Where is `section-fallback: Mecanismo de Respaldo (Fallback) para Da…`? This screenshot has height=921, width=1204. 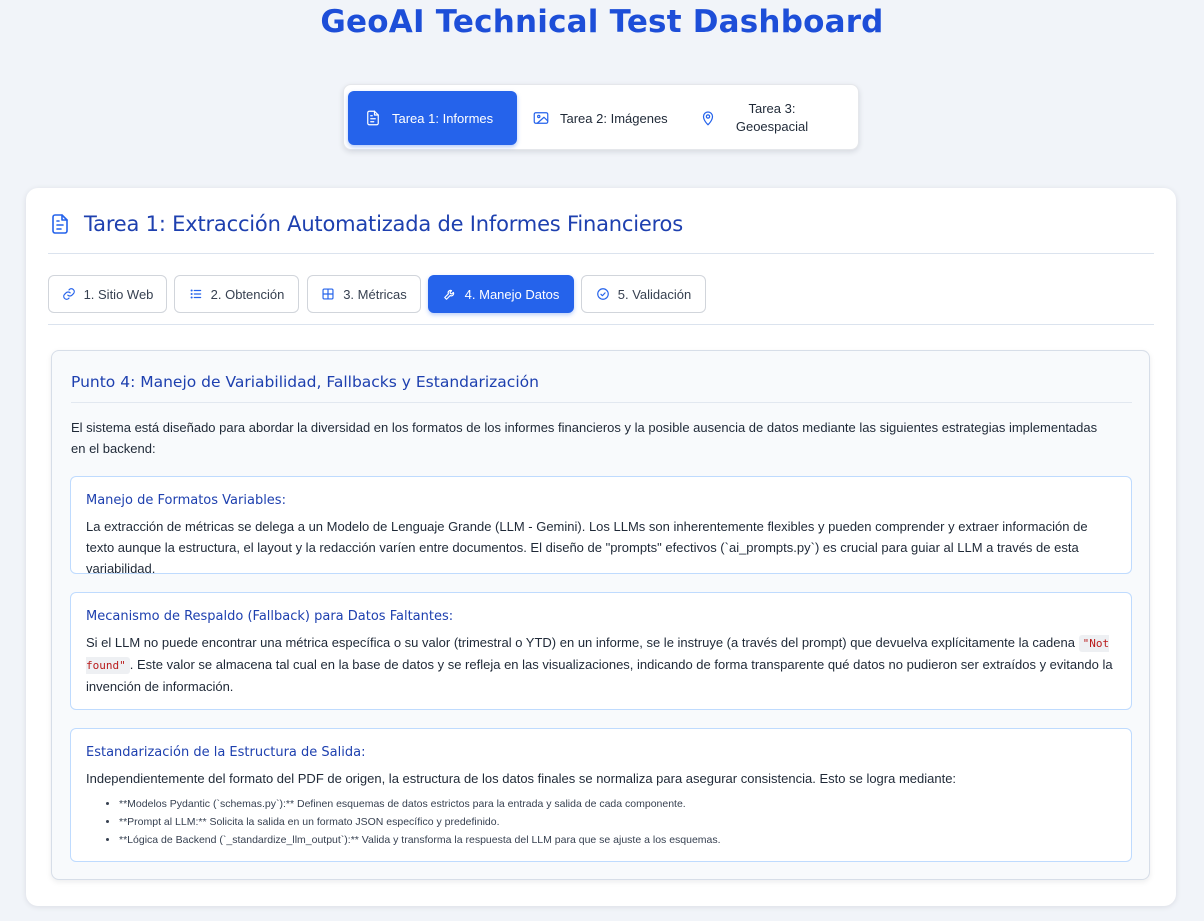
section-fallback: Mecanismo de Respaldo (Fallback) para Da… is located at coordinates (601, 651).